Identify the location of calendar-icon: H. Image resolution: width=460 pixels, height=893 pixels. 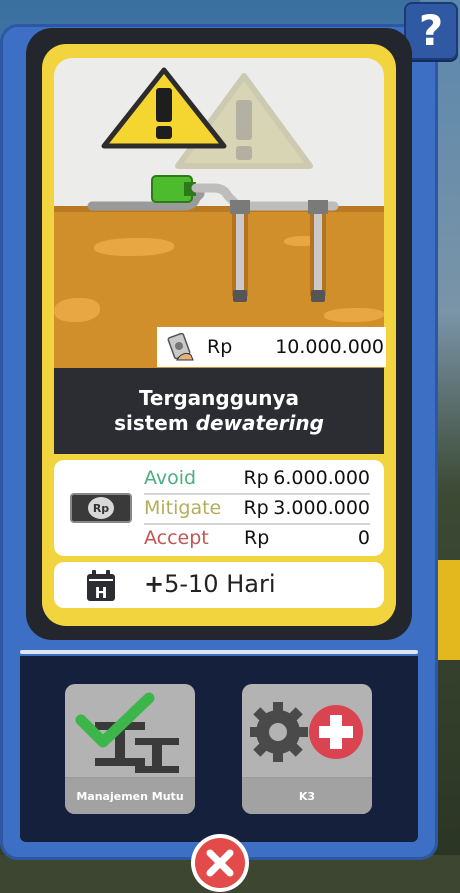
(101, 586).